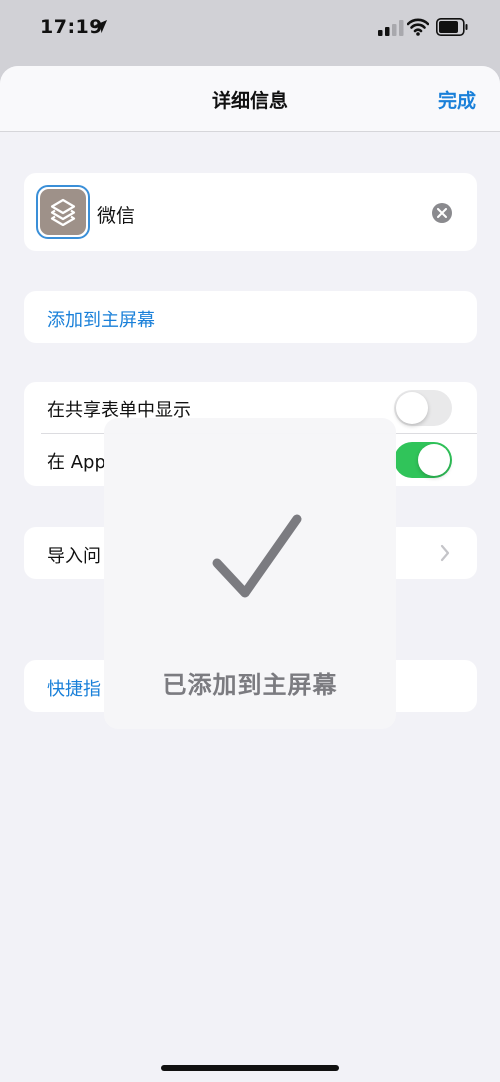  I want to click on close-icon, so click(442, 213).